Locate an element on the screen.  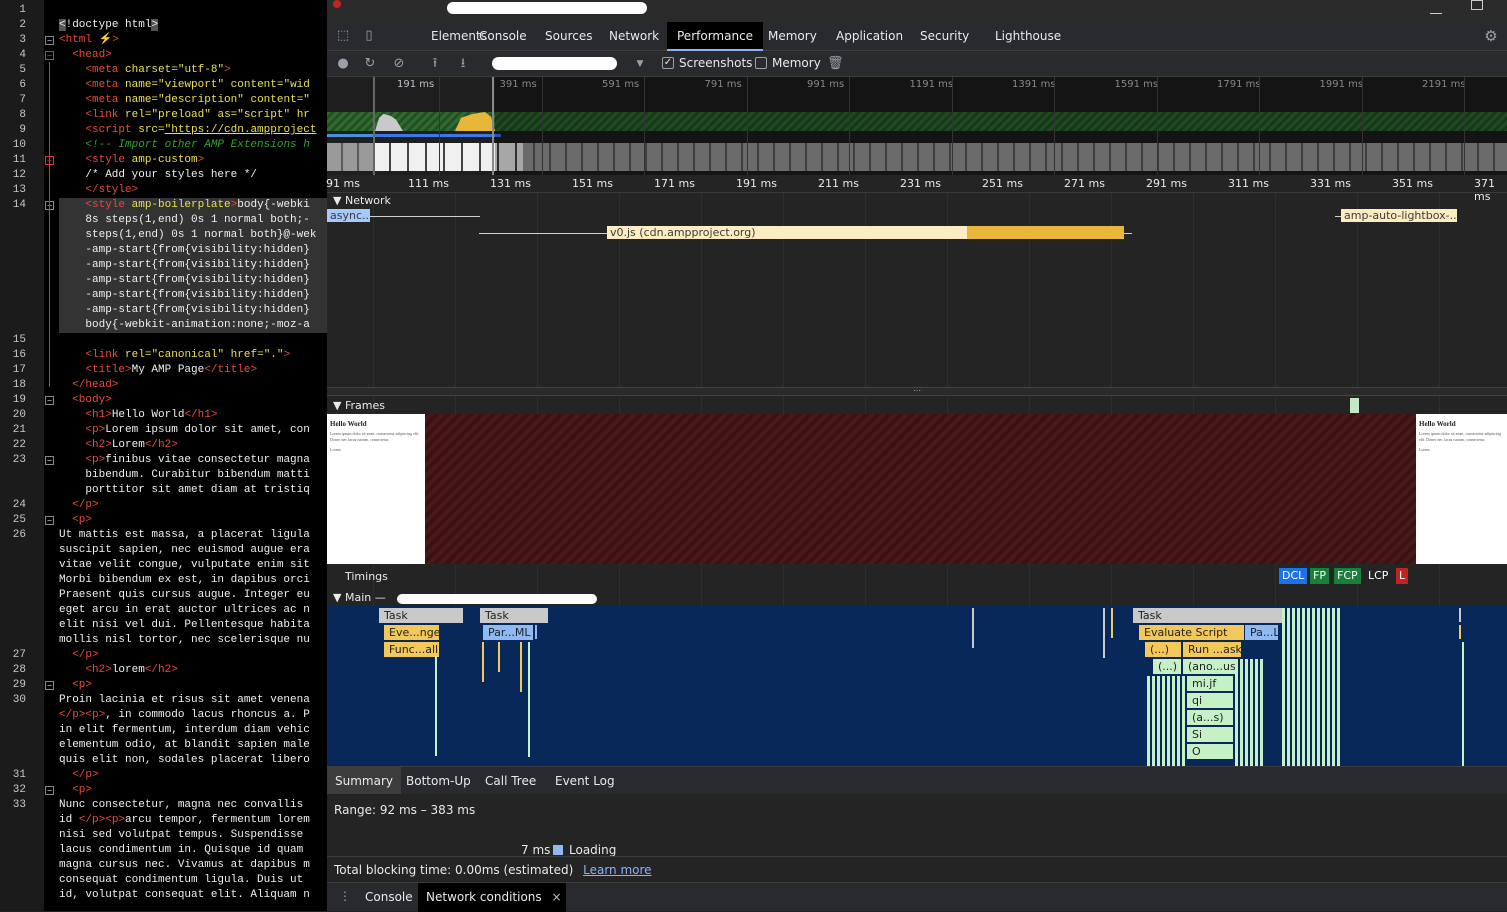
code-line: <title>My AMP Page</title> is located at coordinates (158, 370).